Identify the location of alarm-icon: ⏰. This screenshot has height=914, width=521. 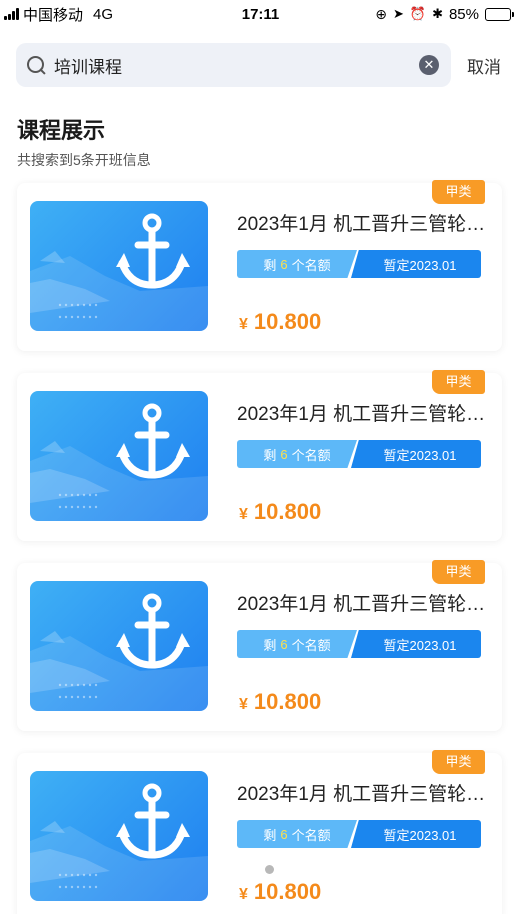
(418, 13).